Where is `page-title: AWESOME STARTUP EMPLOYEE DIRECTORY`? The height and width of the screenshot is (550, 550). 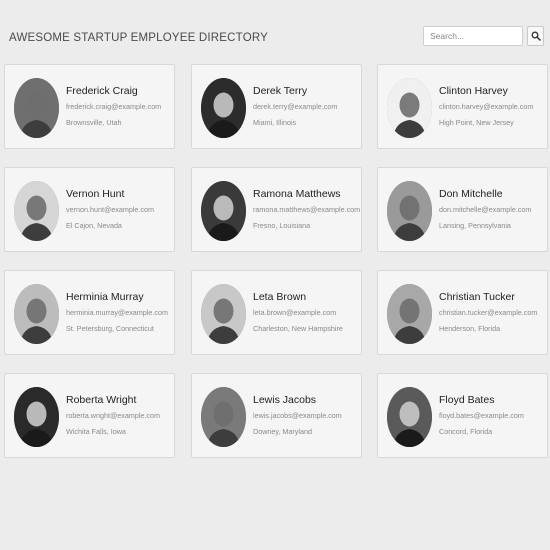
page-title: AWESOME STARTUP EMPLOYEE DIRECTORY is located at coordinates (139, 38).